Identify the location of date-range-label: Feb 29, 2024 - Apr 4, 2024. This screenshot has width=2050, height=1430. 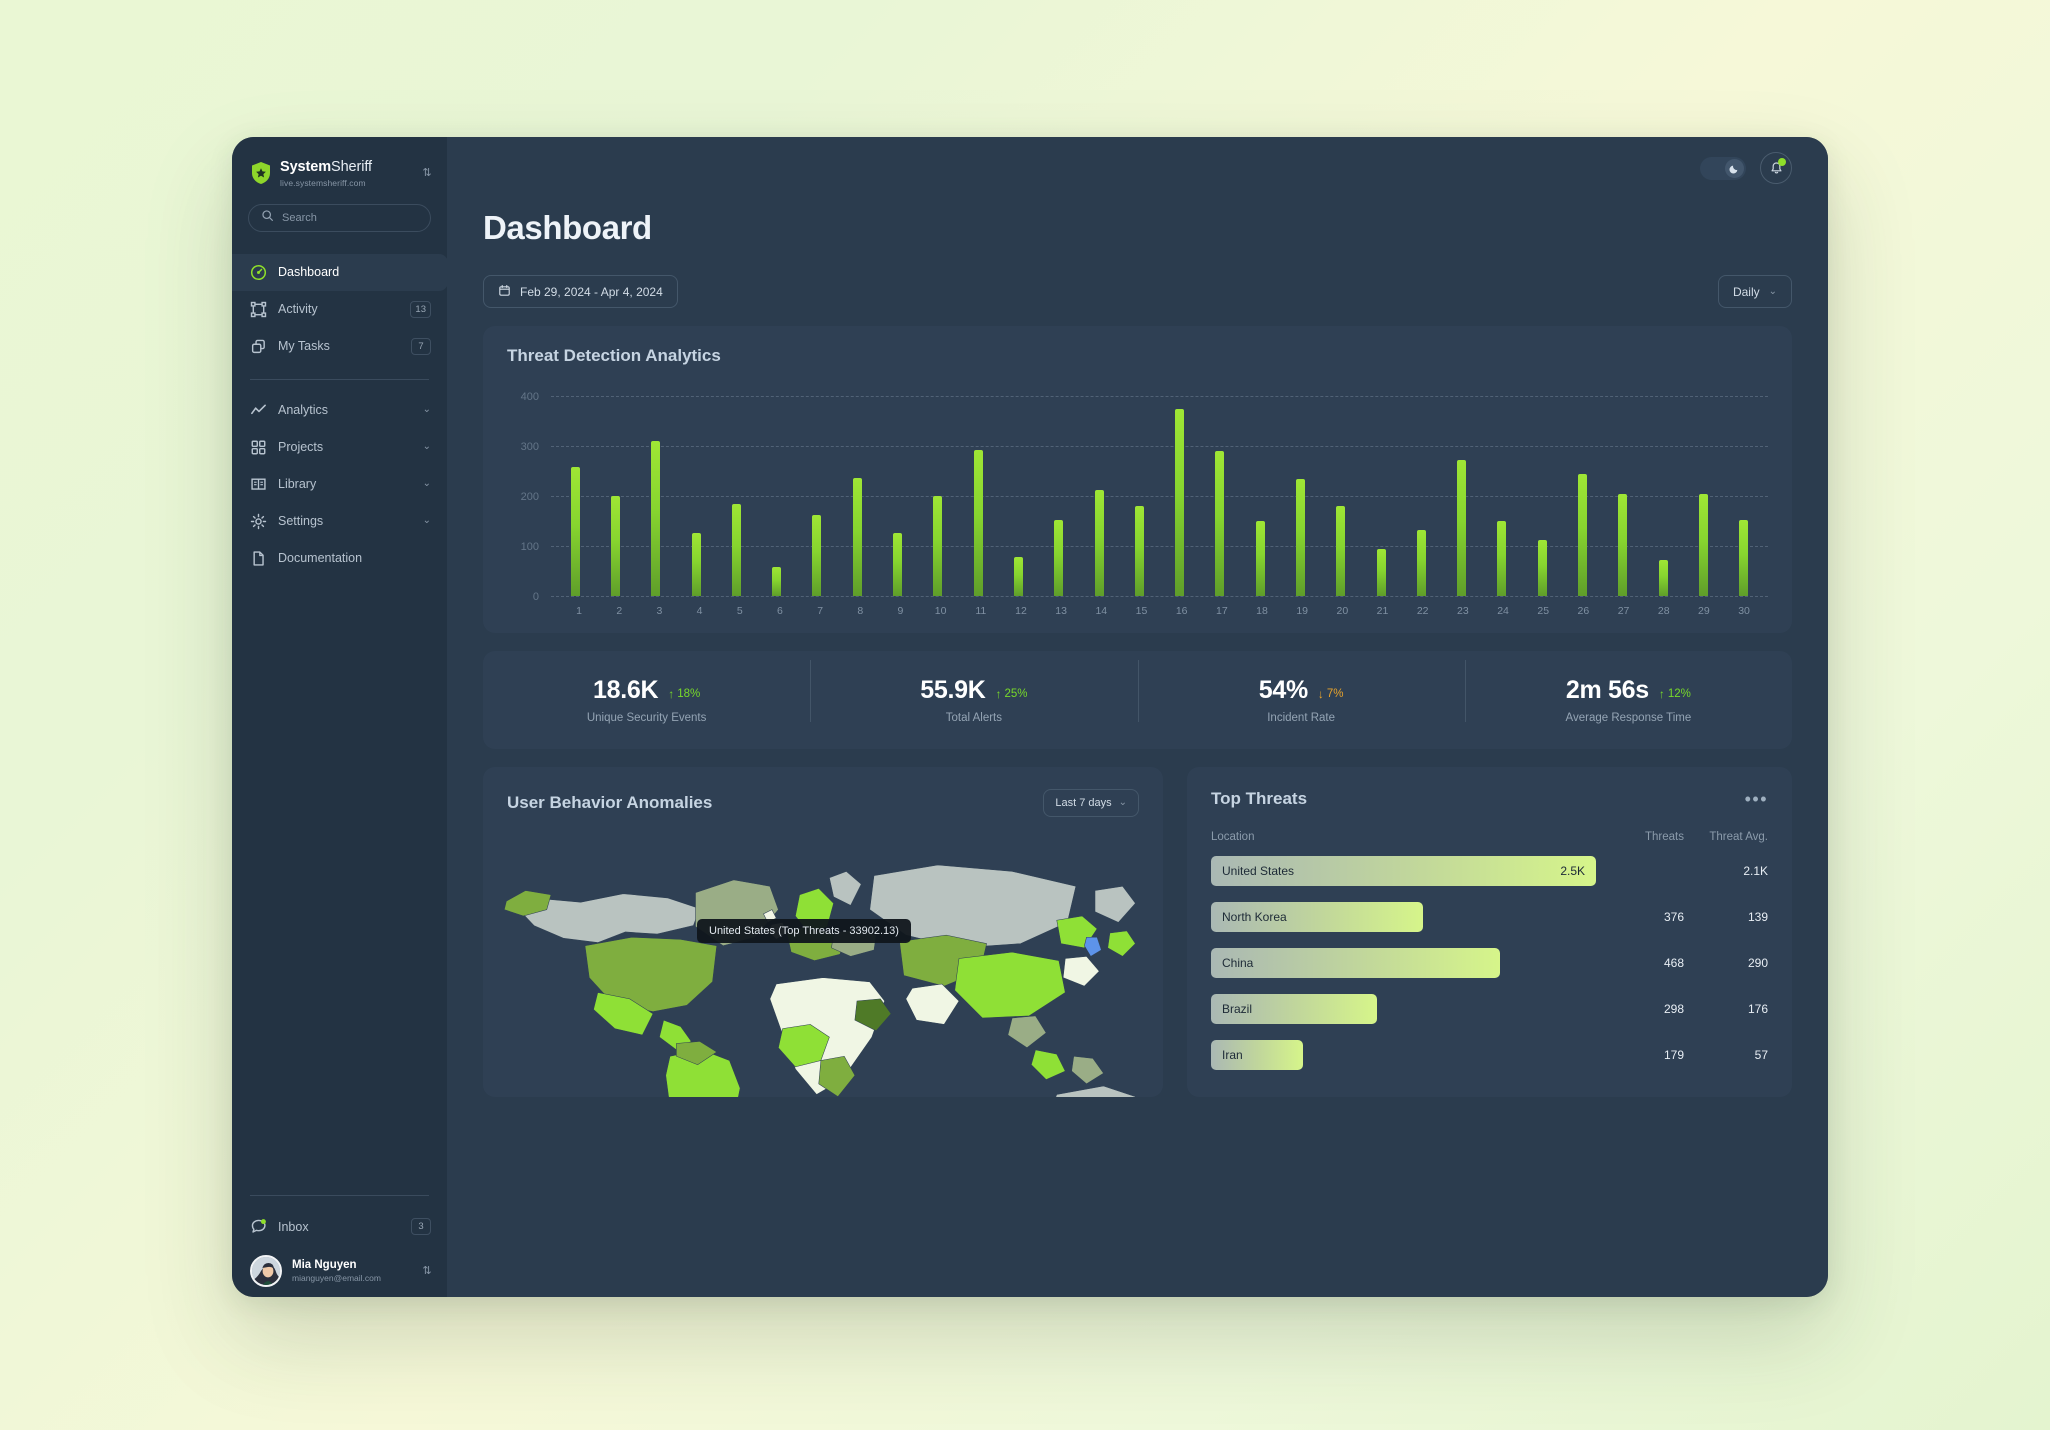
(591, 291).